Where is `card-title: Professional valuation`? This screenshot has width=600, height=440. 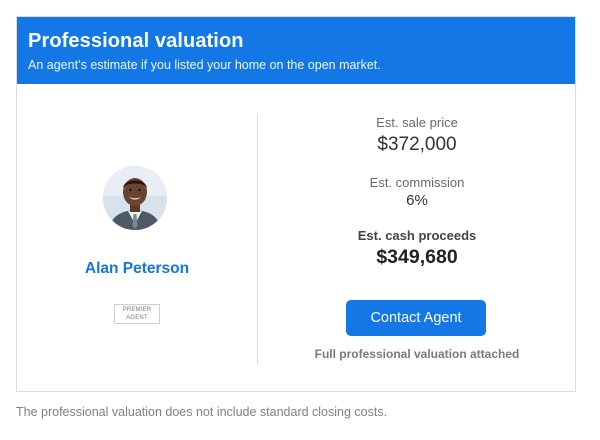
card-title: Professional valuation is located at coordinates (136, 41).